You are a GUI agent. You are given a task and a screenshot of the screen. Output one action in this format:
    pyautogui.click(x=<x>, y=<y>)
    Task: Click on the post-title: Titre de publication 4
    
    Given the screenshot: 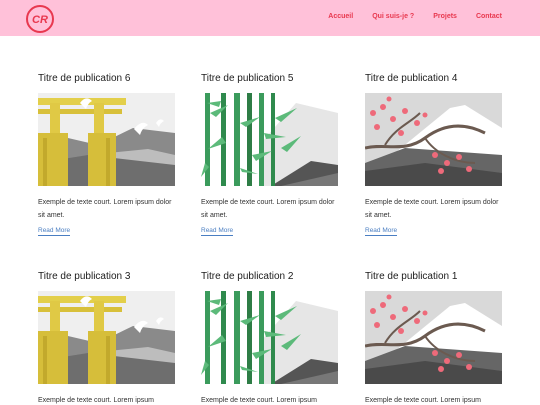 What is the action you would take?
    pyautogui.click(x=433, y=78)
    